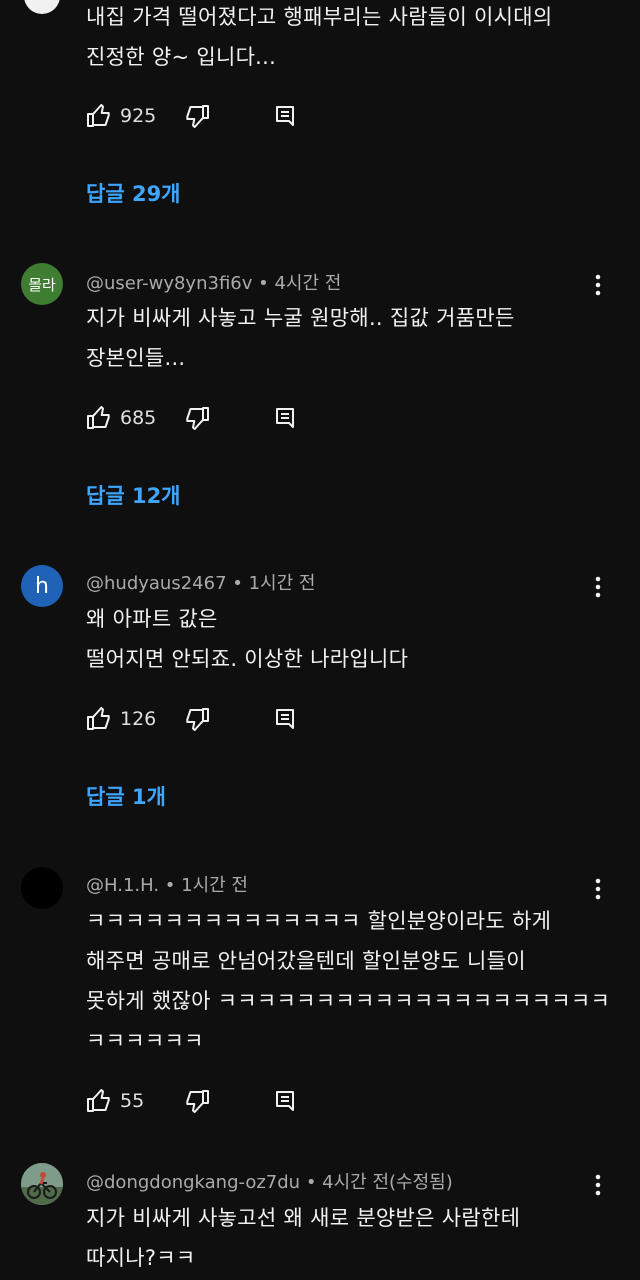 The width and height of the screenshot is (640, 1280). What do you see at coordinates (308, 283) in the screenshot?
I see `timestamp: 4시간 전` at bounding box center [308, 283].